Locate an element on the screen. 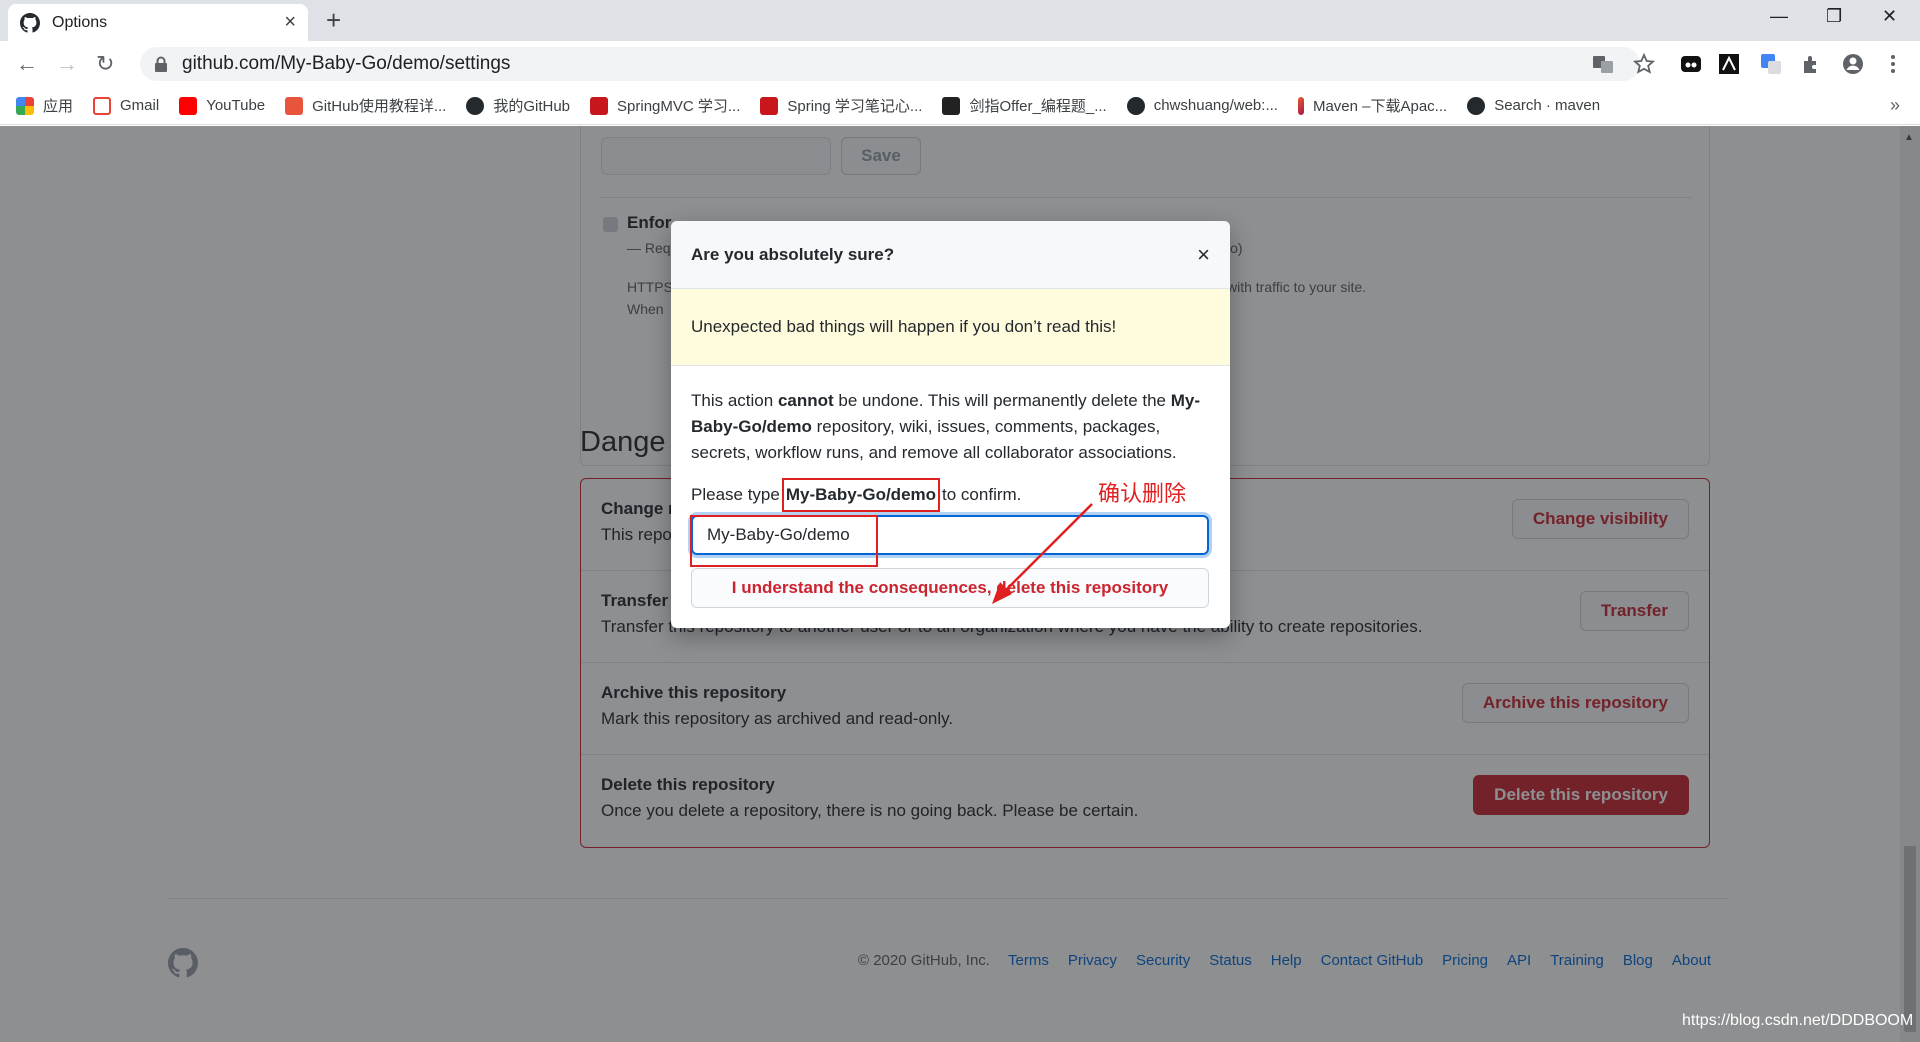 Image resolution: width=1920 pixels, height=1042 pixels. bookmark-item: 应用 is located at coordinates (44, 105).